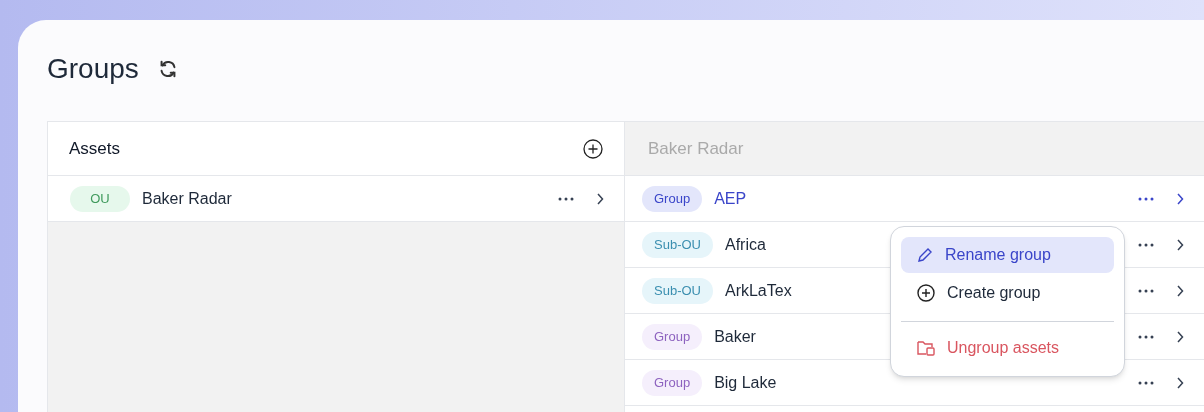  Describe the element at coordinates (187, 198) in the screenshot. I see `row-name: Baker Radar` at that location.